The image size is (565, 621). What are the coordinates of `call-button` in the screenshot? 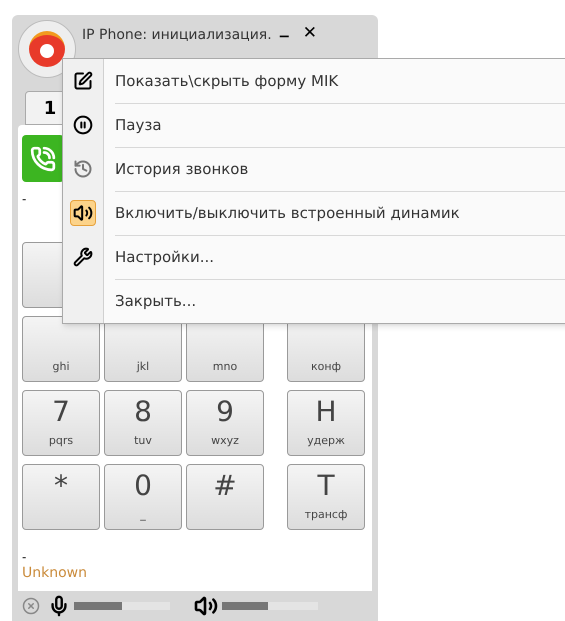 It's located at (43, 158).